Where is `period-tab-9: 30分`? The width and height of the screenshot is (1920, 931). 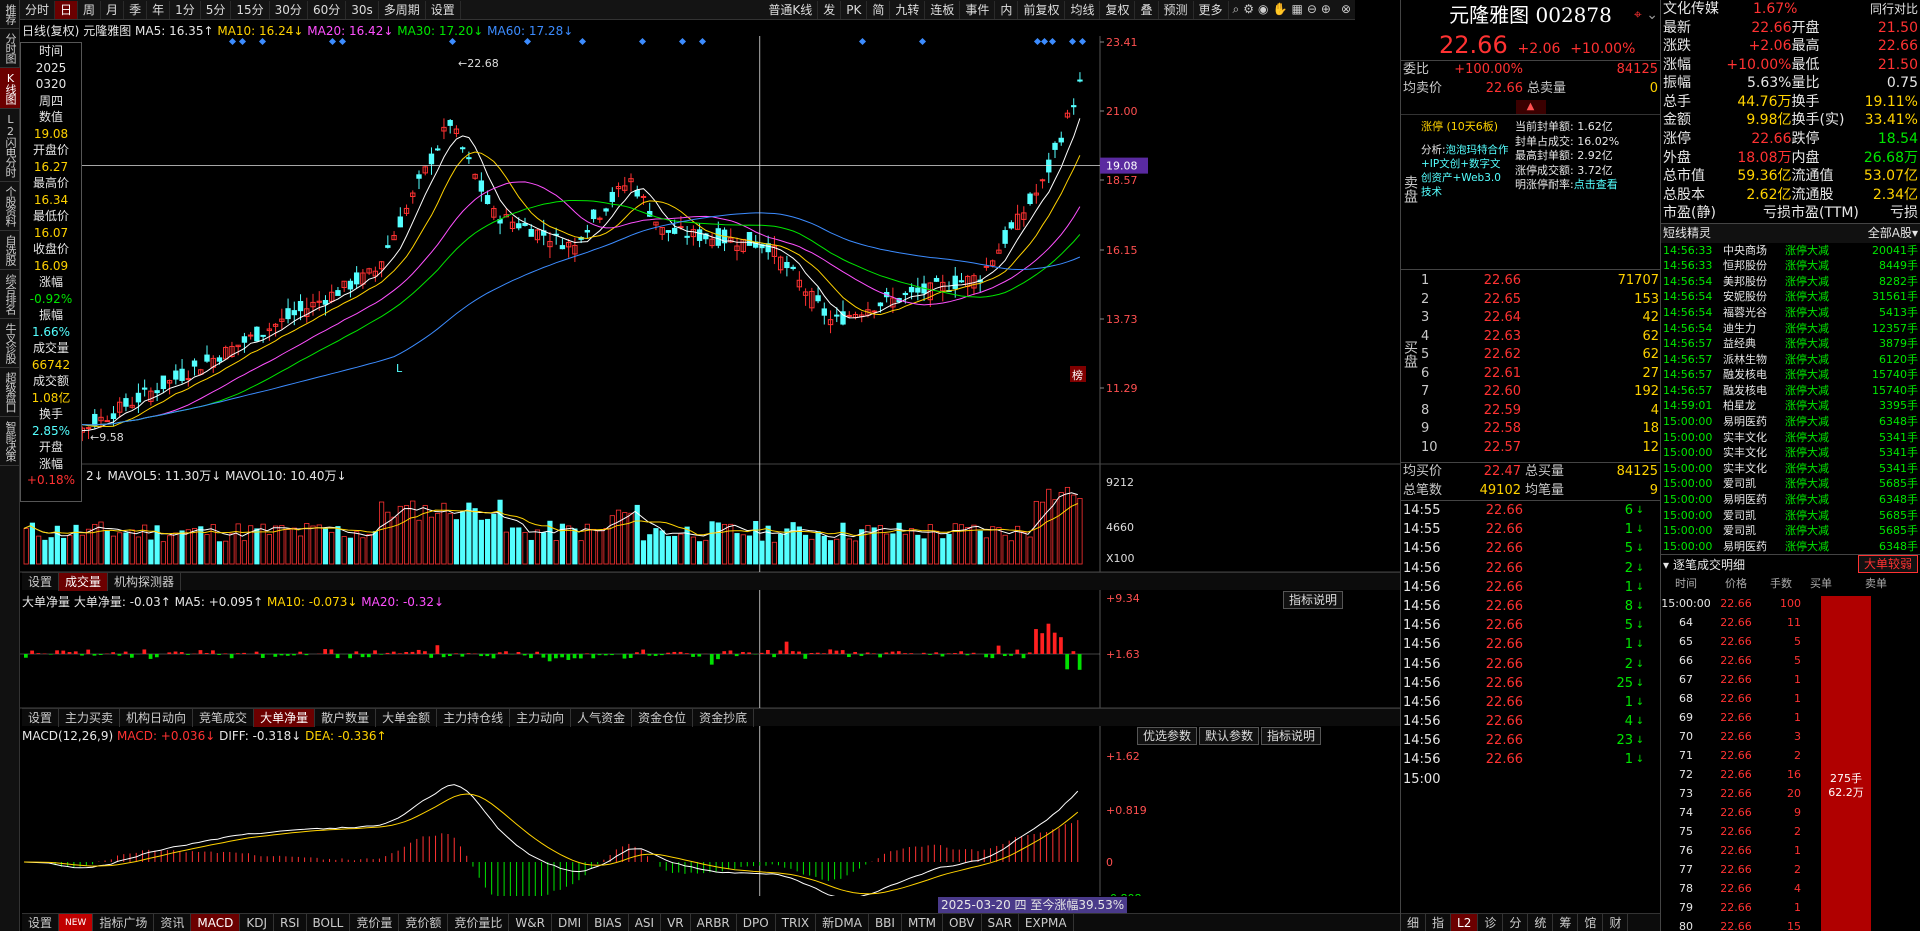 period-tab-9: 30分 is located at coordinates (289, 9).